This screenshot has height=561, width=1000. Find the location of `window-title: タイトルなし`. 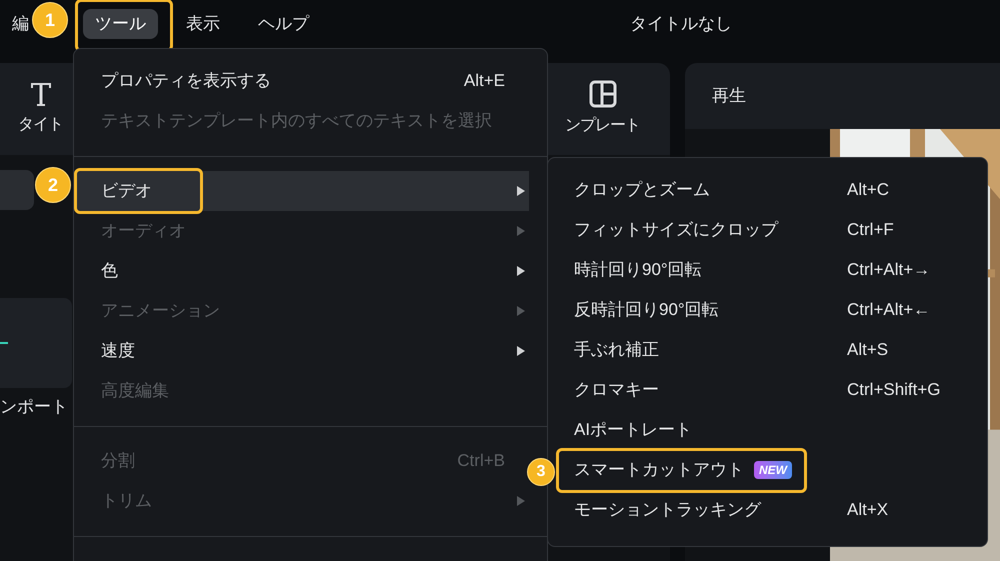

window-title: タイトルなし is located at coordinates (681, 24).